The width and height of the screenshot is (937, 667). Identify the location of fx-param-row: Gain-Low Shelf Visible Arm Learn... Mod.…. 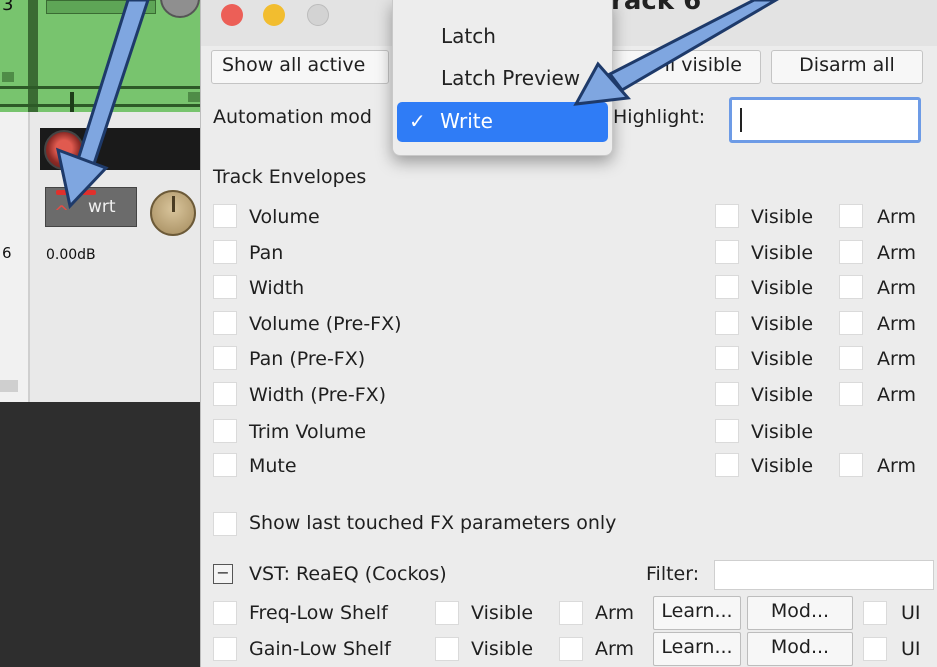
(569, 649).